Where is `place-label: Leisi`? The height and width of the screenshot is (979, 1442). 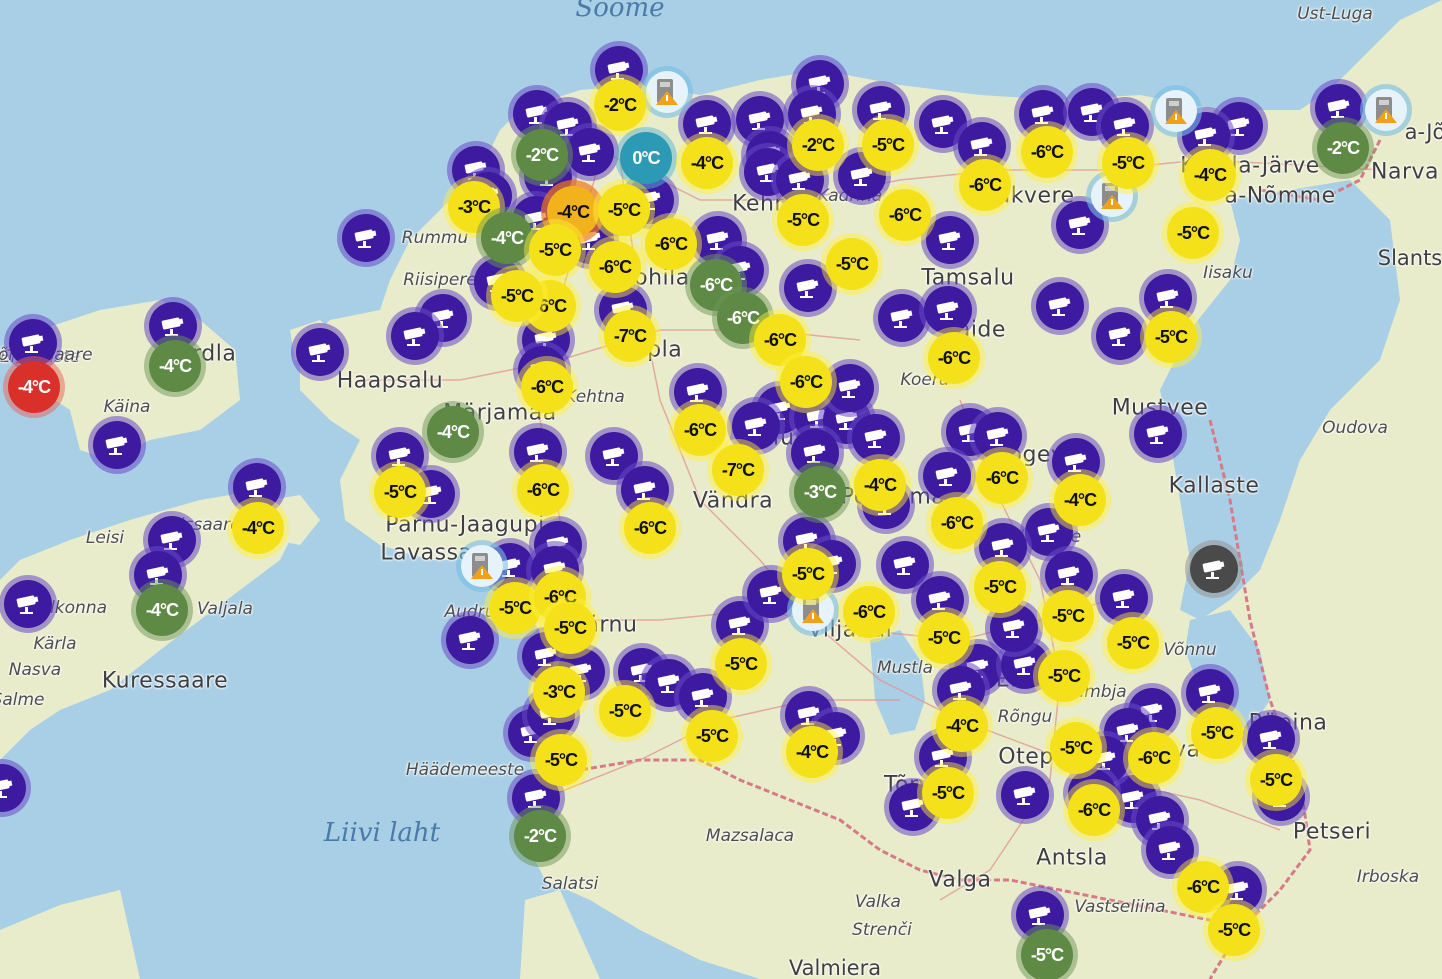 place-label: Leisi is located at coordinates (105, 538).